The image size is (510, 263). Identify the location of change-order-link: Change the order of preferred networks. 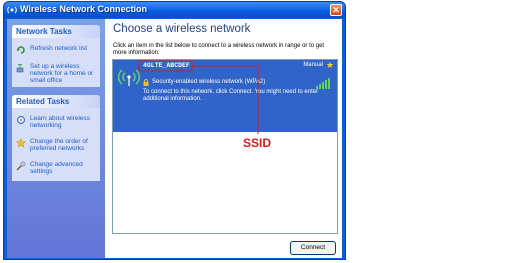
(56, 144).